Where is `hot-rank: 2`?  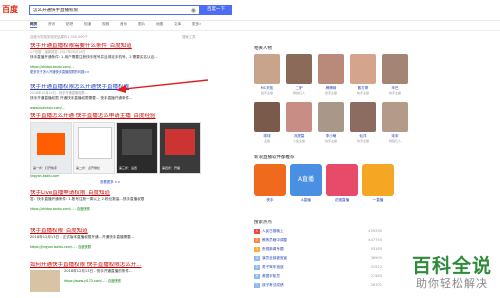
hot-rank: 2 is located at coordinates (257, 240).